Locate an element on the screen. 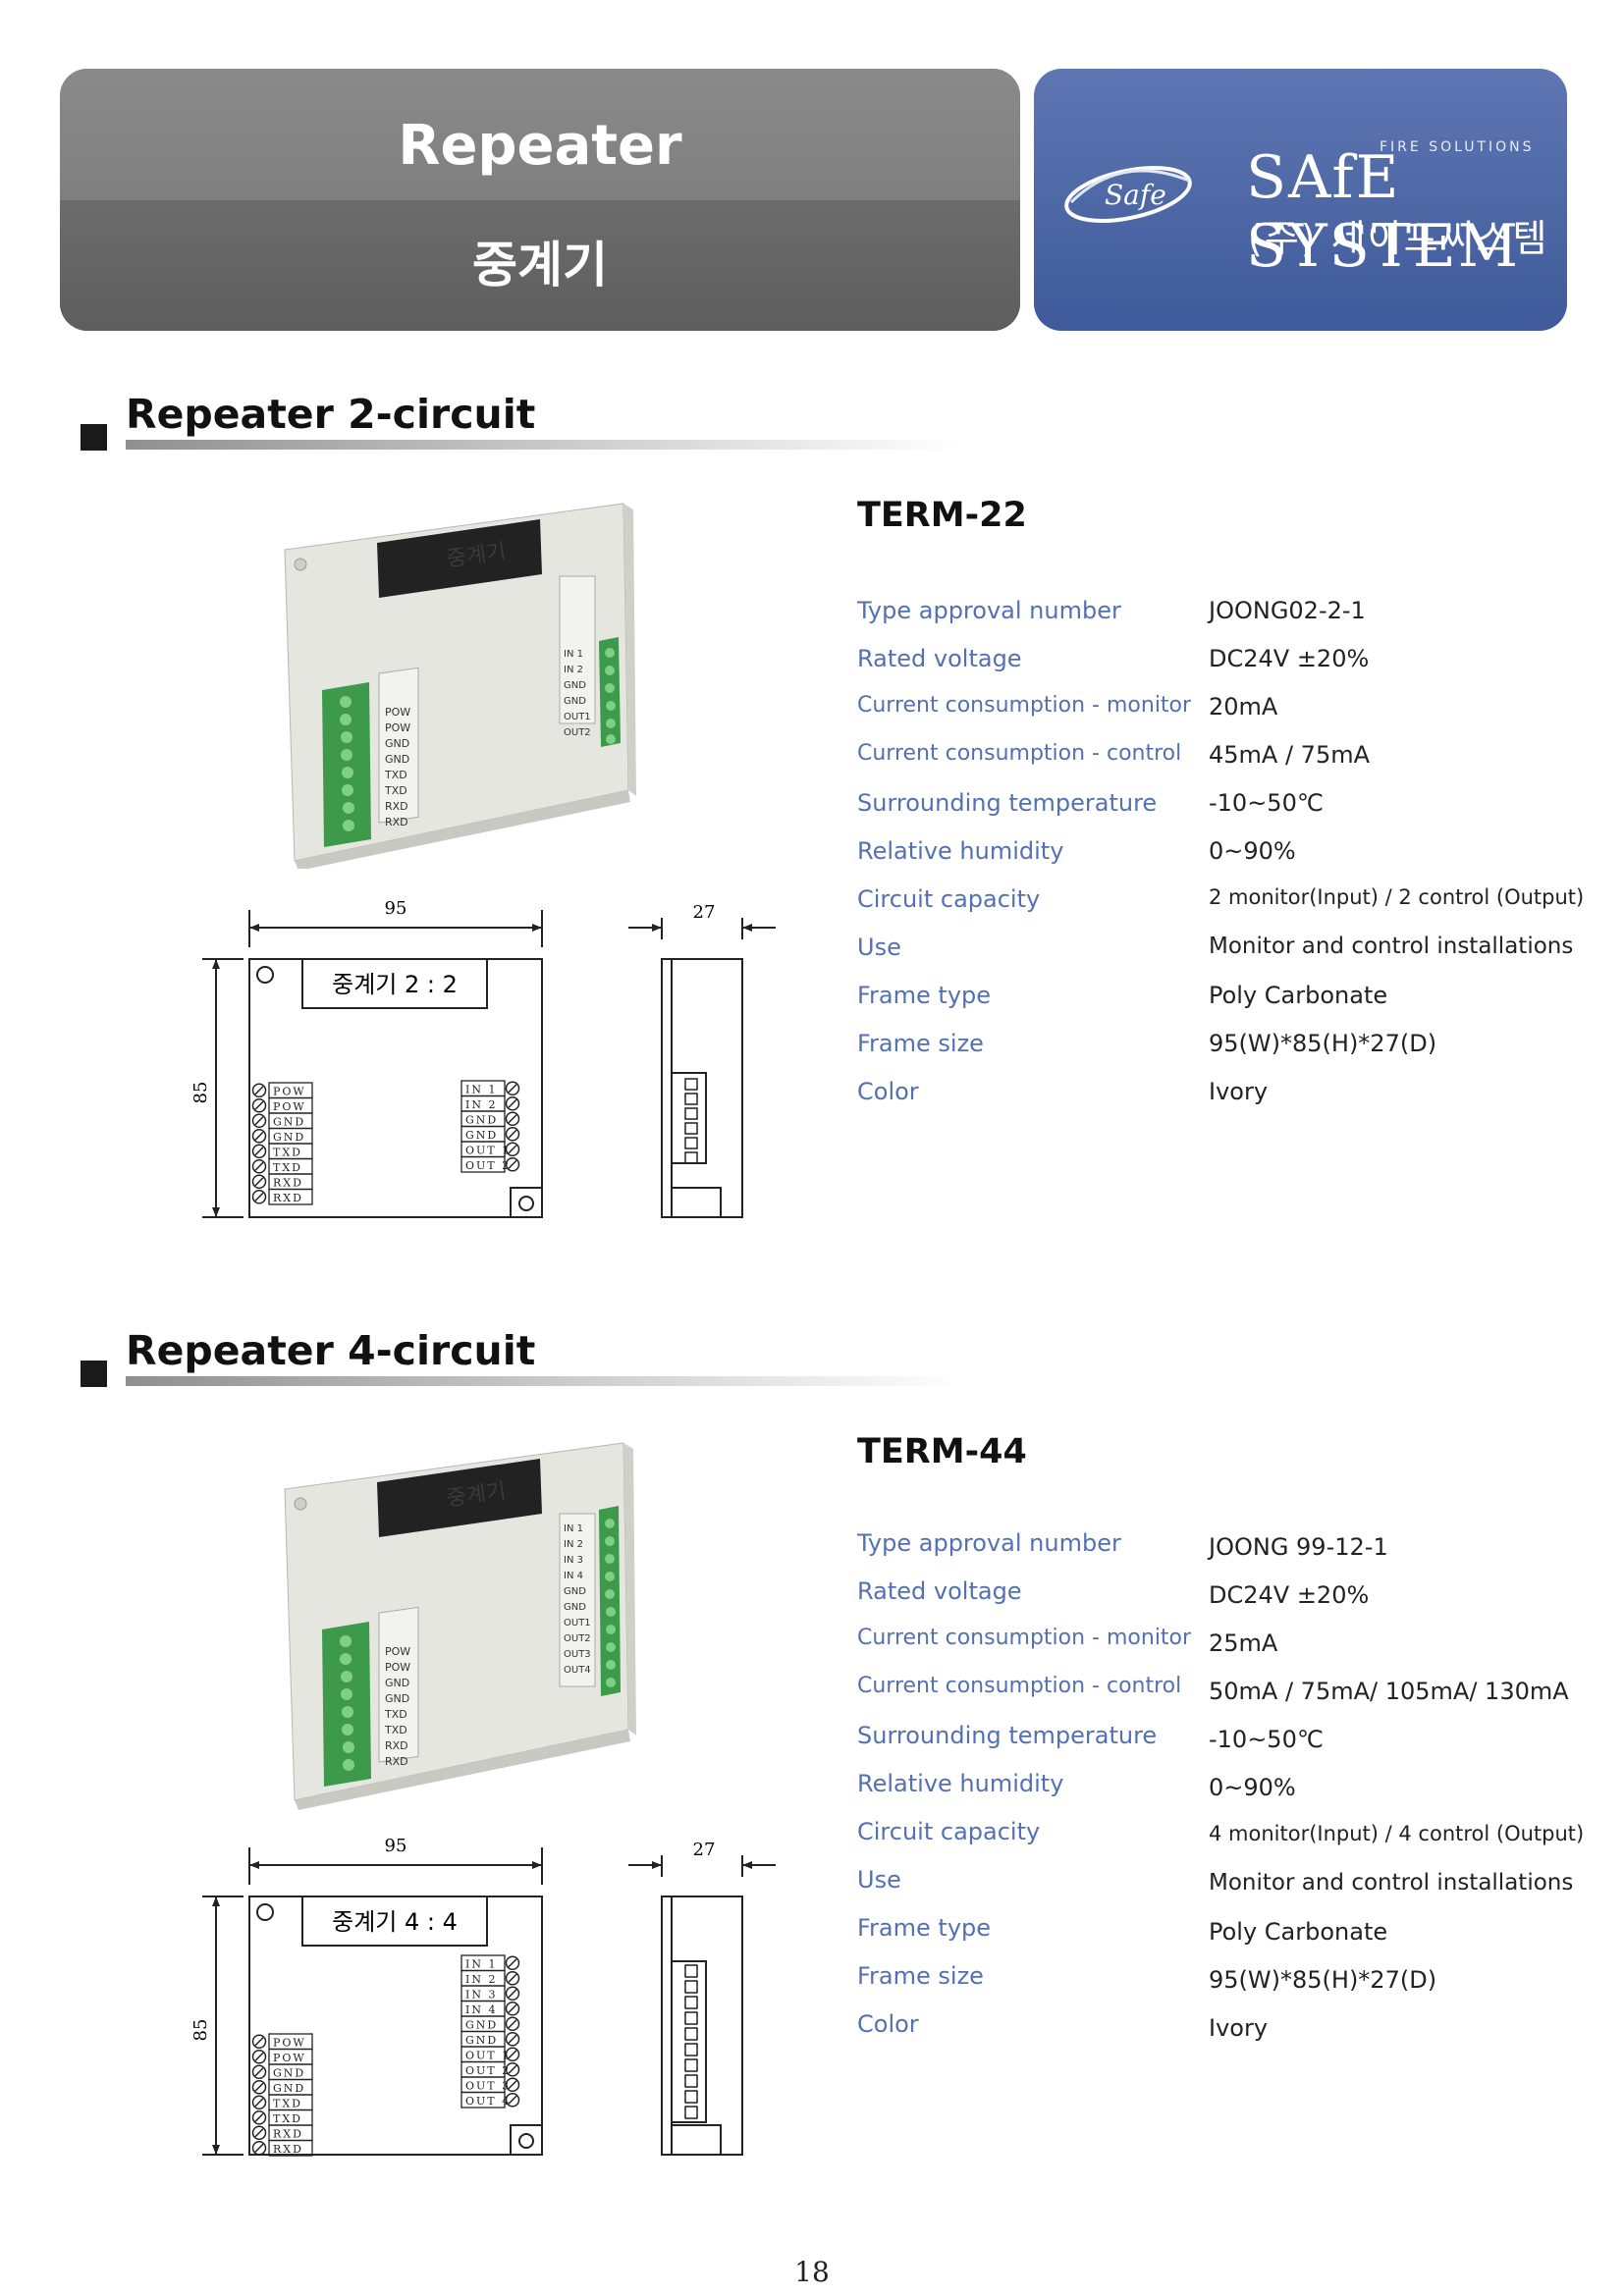 The height and width of the screenshot is (2296, 1624). spec-value: DC24V ±20% is located at coordinates (1289, 1595).